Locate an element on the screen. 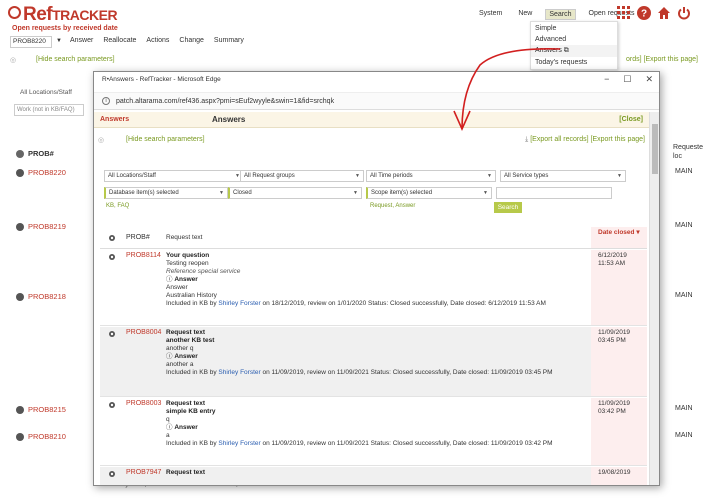 The height and width of the screenshot is (501, 711). date-closed-time: 03:42 PM is located at coordinates (612, 411).